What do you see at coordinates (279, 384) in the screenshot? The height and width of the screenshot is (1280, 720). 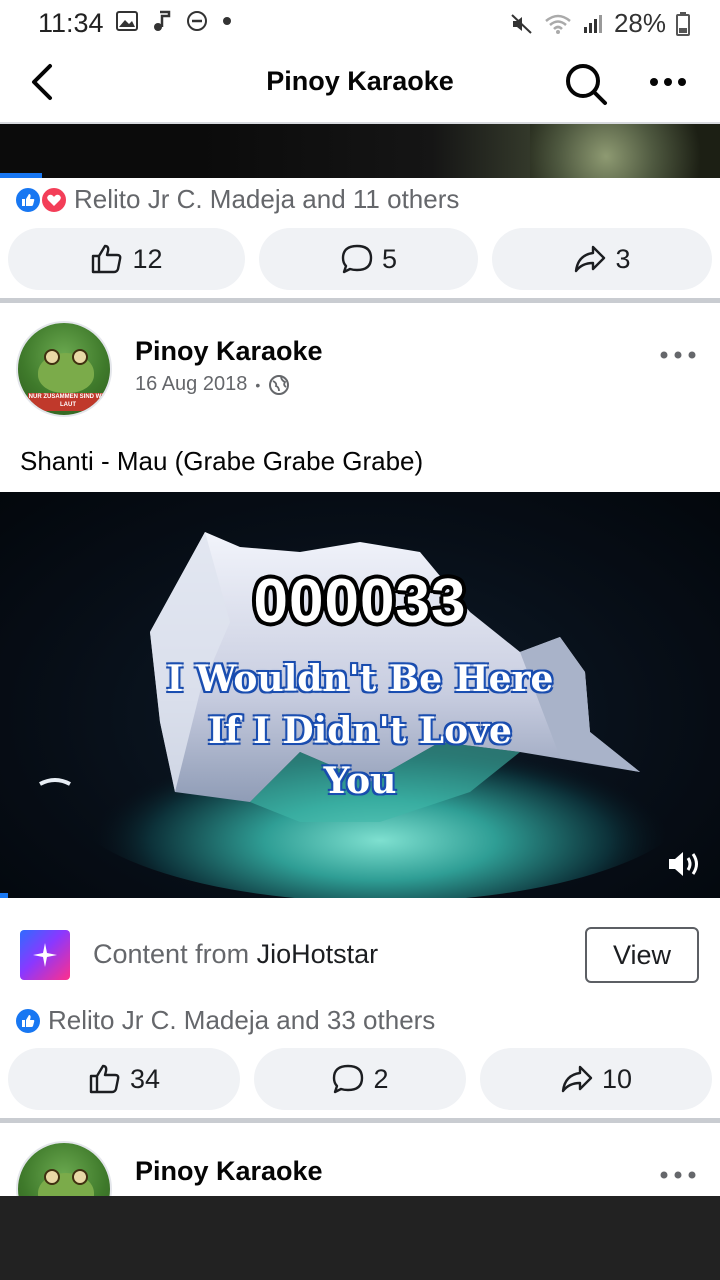 I see `globe-icon` at bounding box center [279, 384].